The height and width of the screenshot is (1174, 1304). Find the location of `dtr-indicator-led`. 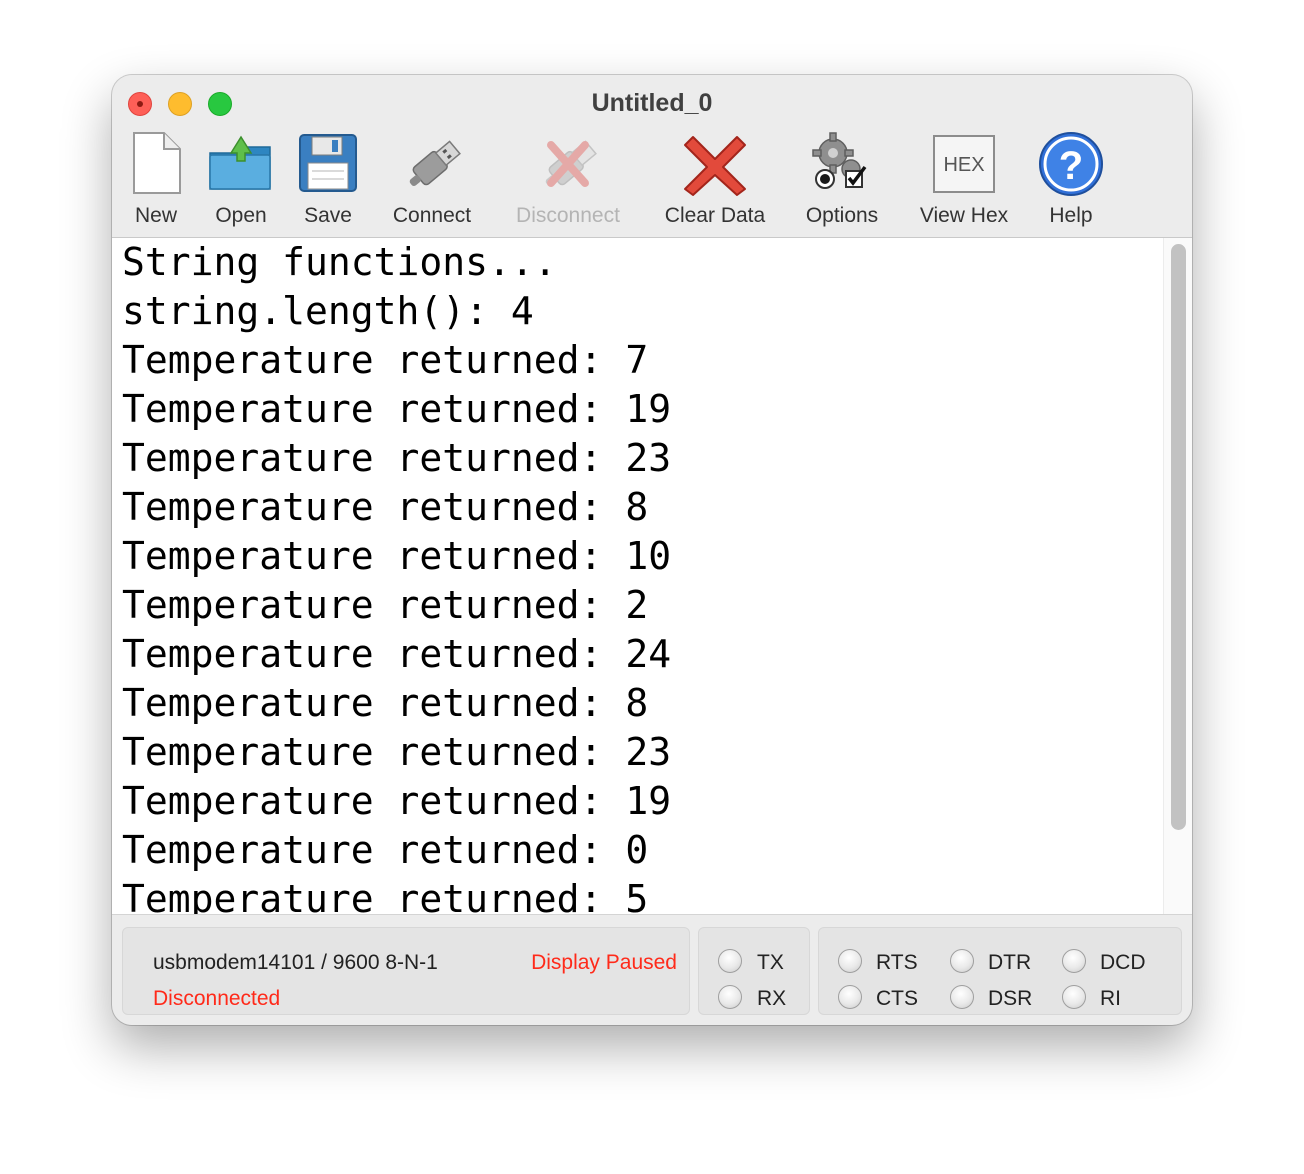

dtr-indicator-led is located at coordinates (962, 961).